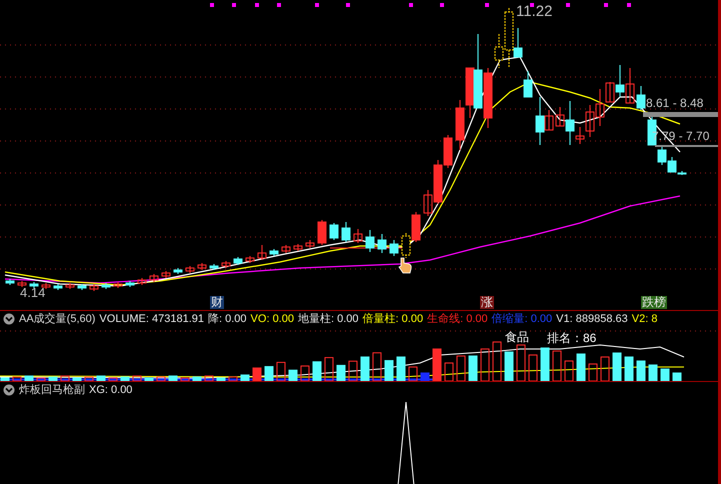 The height and width of the screenshot is (484, 721). What do you see at coordinates (654, 302) in the screenshot?
I see `event-marker: 跌榜` at bounding box center [654, 302].